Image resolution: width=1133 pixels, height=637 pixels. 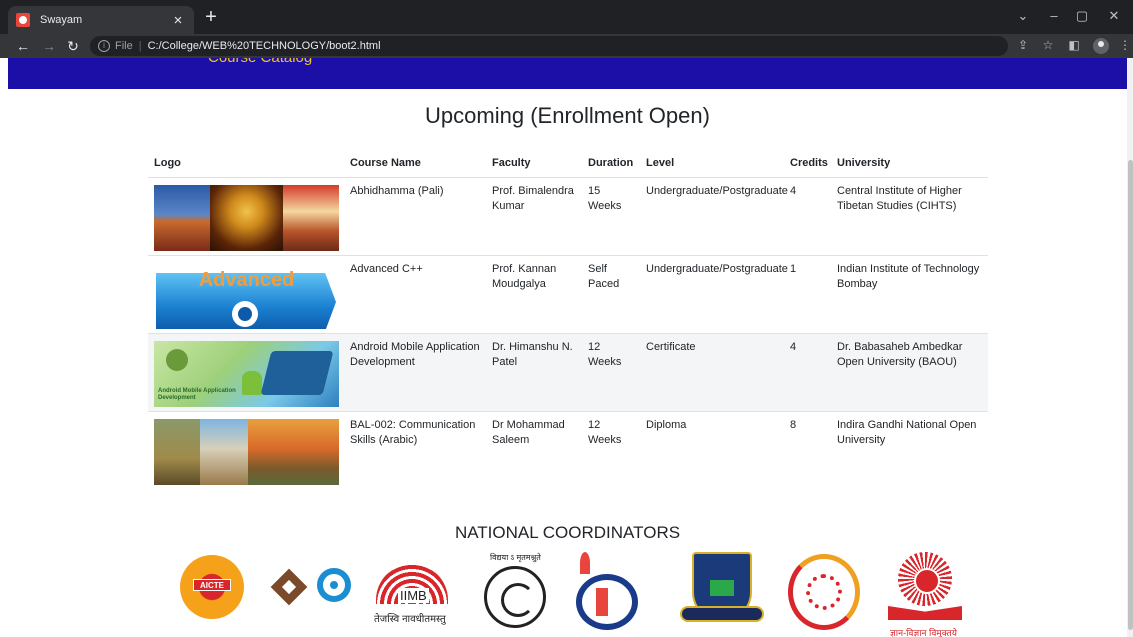 What do you see at coordinates (385, 163) in the screenshot?
I see `header-course-name: Course Name` at bounding box center [385, 163].